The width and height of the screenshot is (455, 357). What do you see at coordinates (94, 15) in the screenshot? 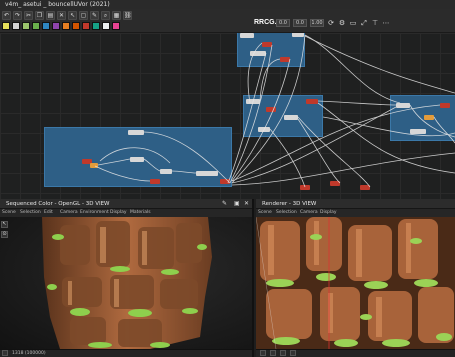
I see `comment-icon: ✎` at bounding box center [94, 15].